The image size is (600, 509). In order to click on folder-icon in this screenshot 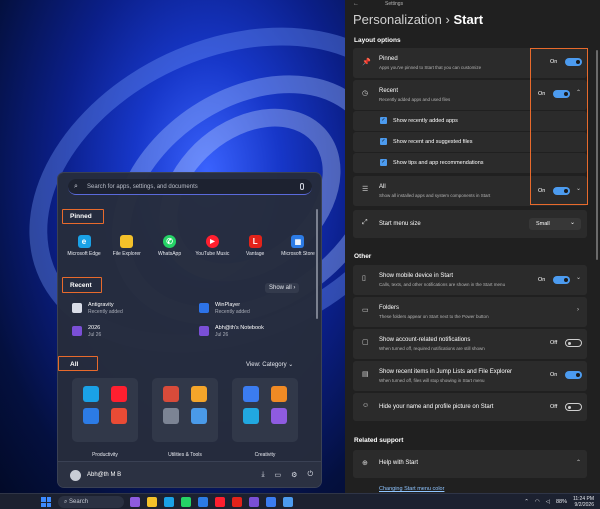, I will do `click(152, 502)`.